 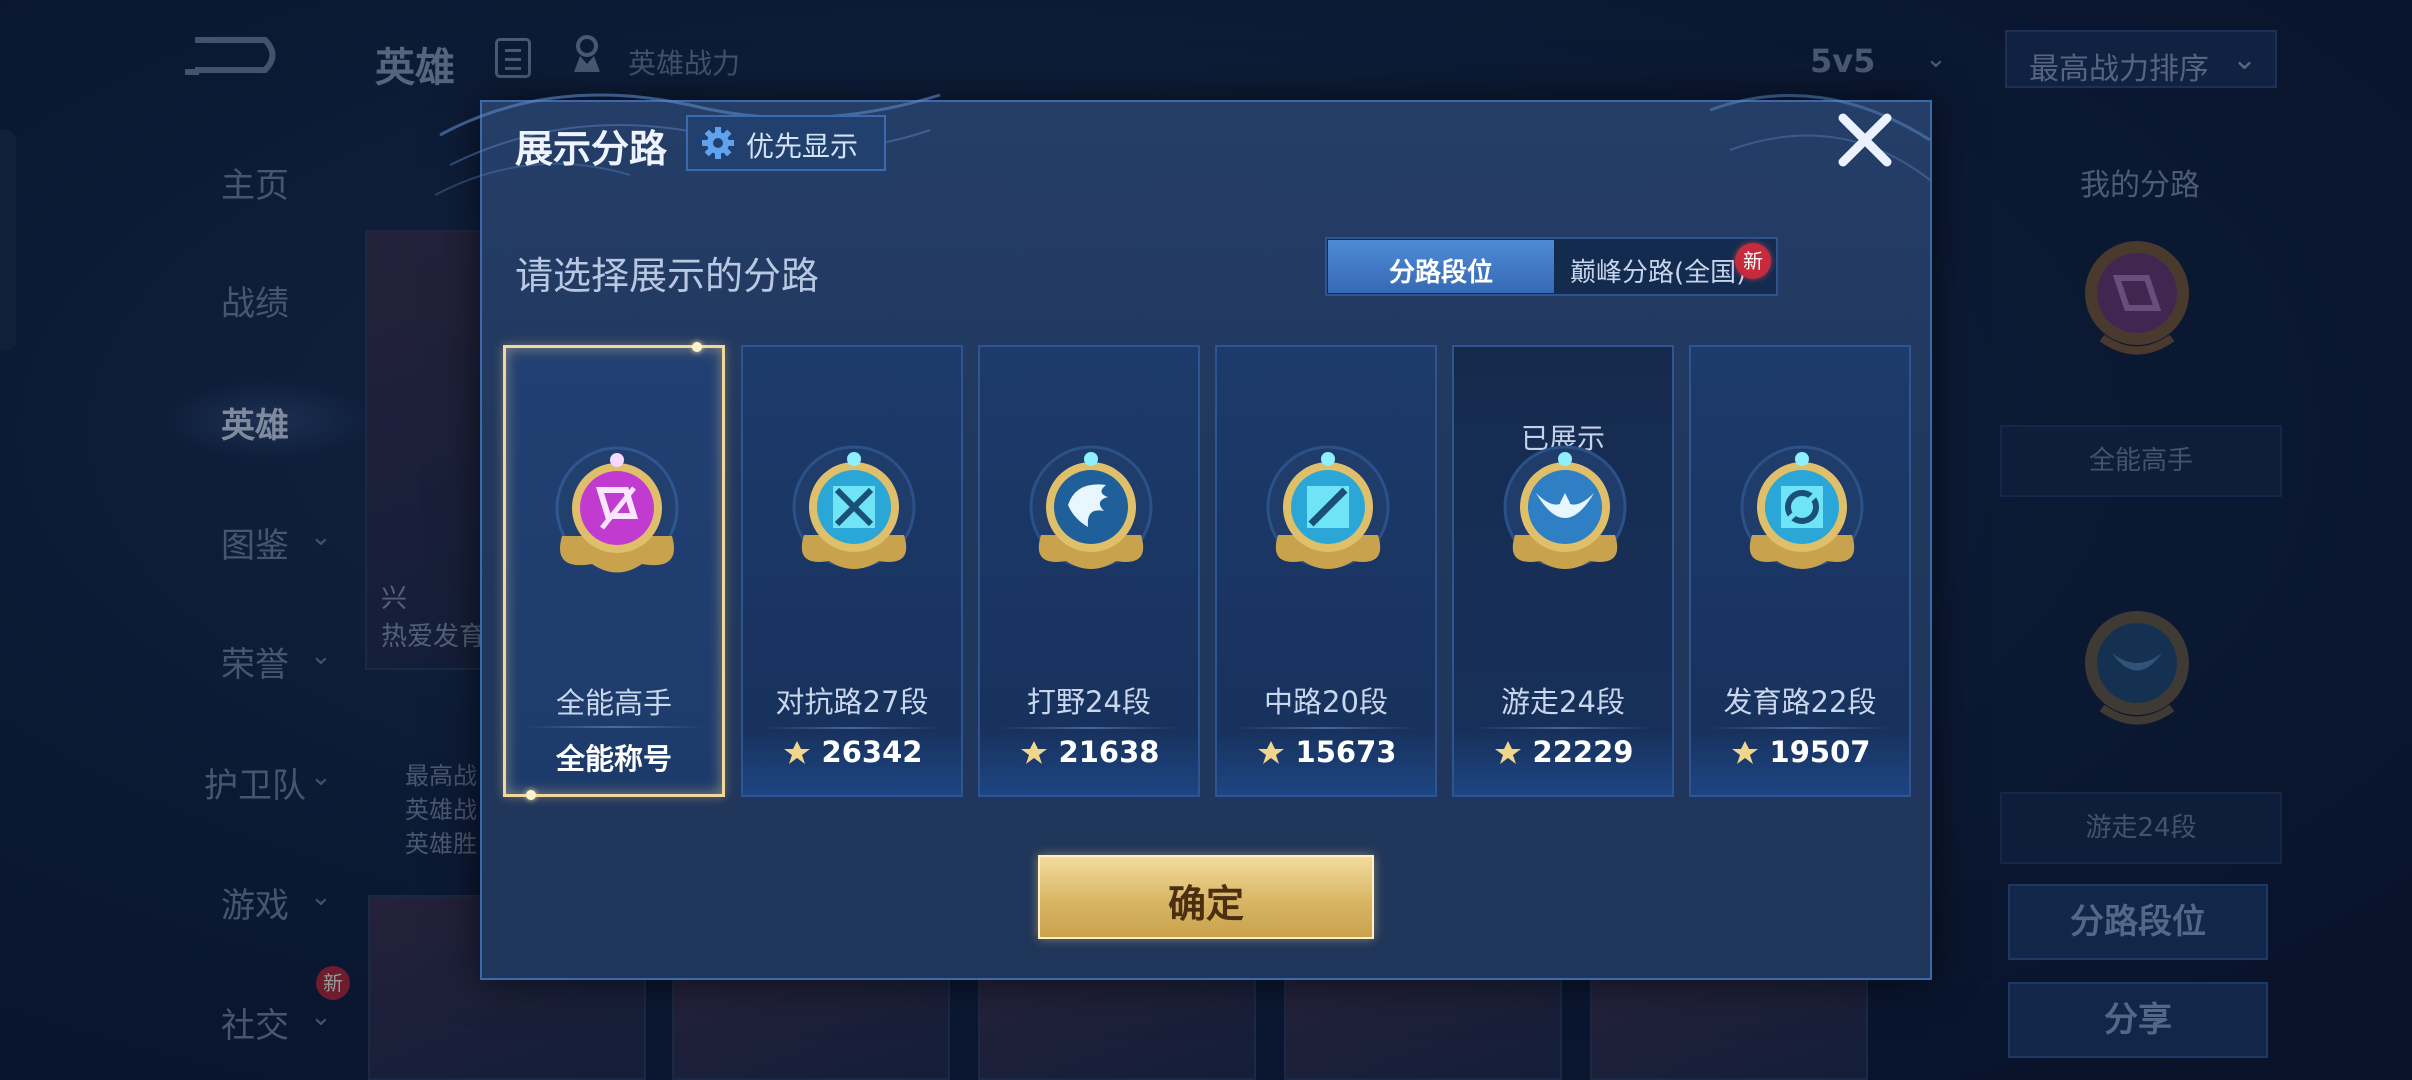 I want to click on mid-lane-emblem-icon, so click(x=1328, y=507).